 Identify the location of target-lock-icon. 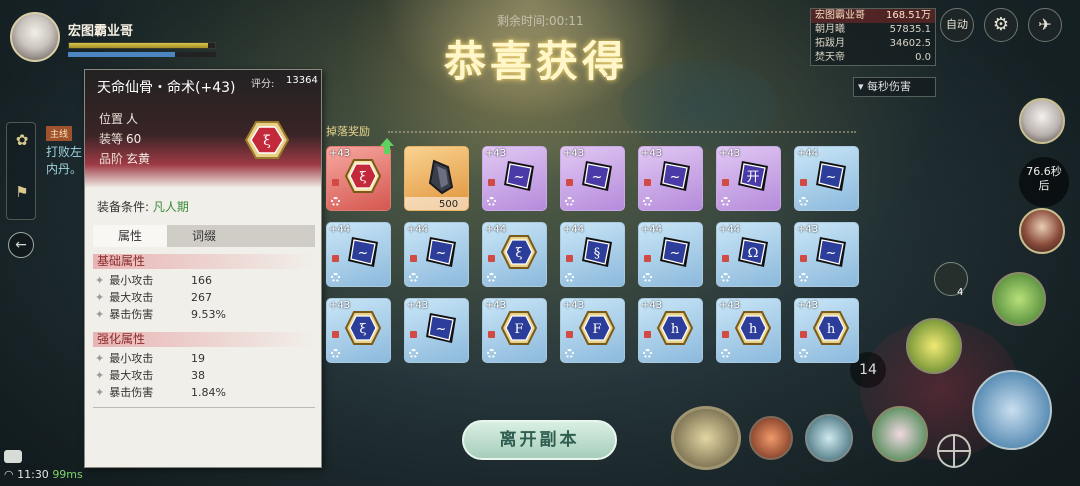
(954, 451).